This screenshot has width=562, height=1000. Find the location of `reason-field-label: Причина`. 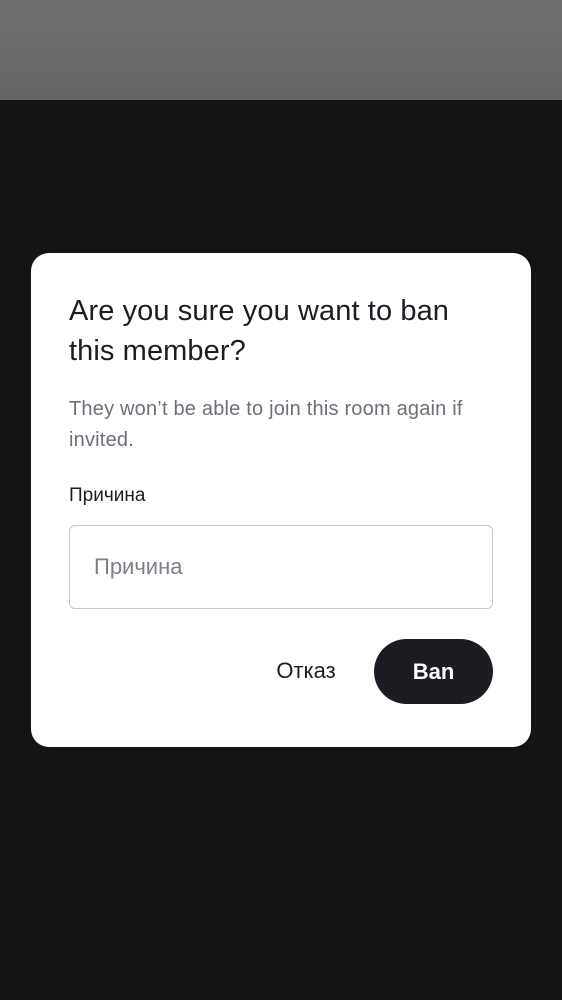

reason-field-label: Причина is located at coordinates (107, 495).